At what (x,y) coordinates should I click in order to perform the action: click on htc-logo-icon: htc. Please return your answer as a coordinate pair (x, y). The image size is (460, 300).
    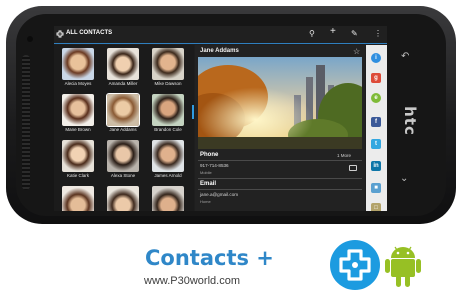
    Looking at the image, I should click on (409, 121).